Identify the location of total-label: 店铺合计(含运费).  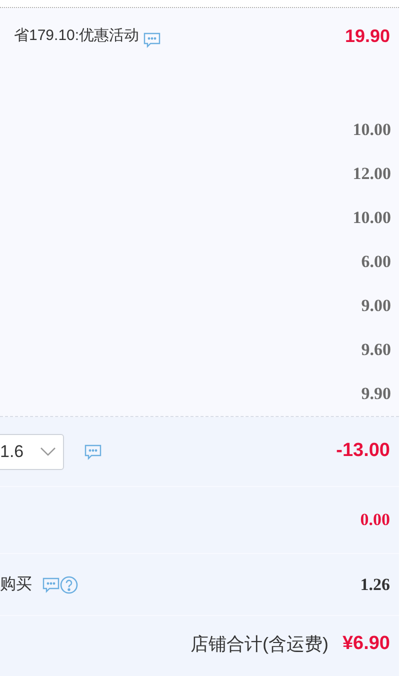
(259, 644).